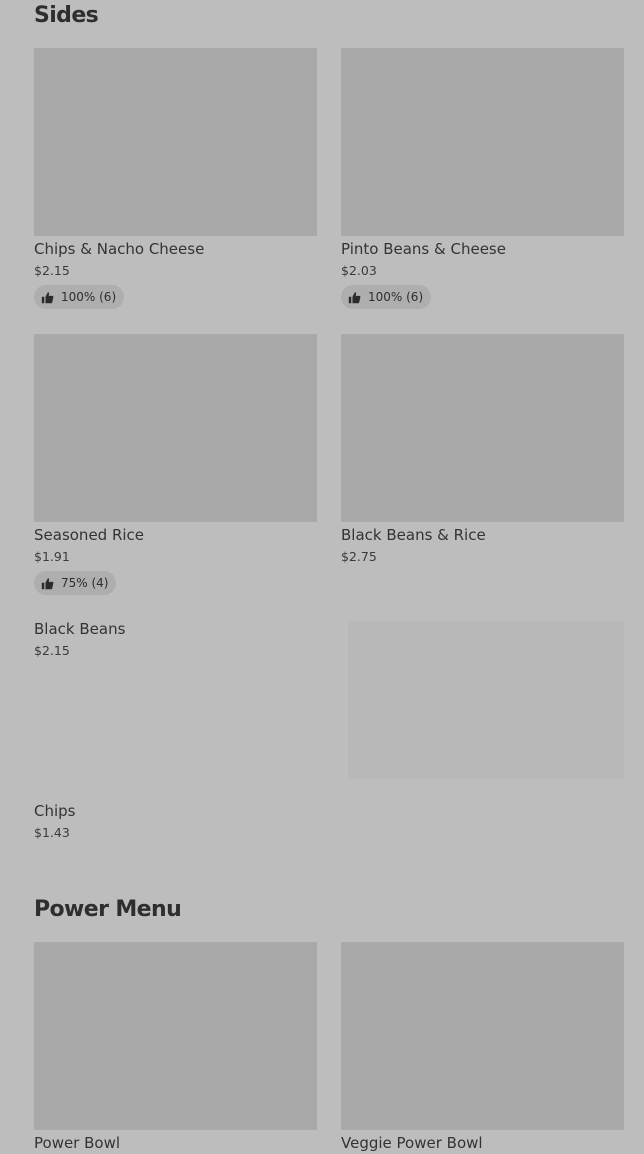 The height and width of the screenshot is (1154, 644). Describe the element at coordinates (108, 909) in the screenshot. I see `section-title-power-menu: Power Menu` at that location.